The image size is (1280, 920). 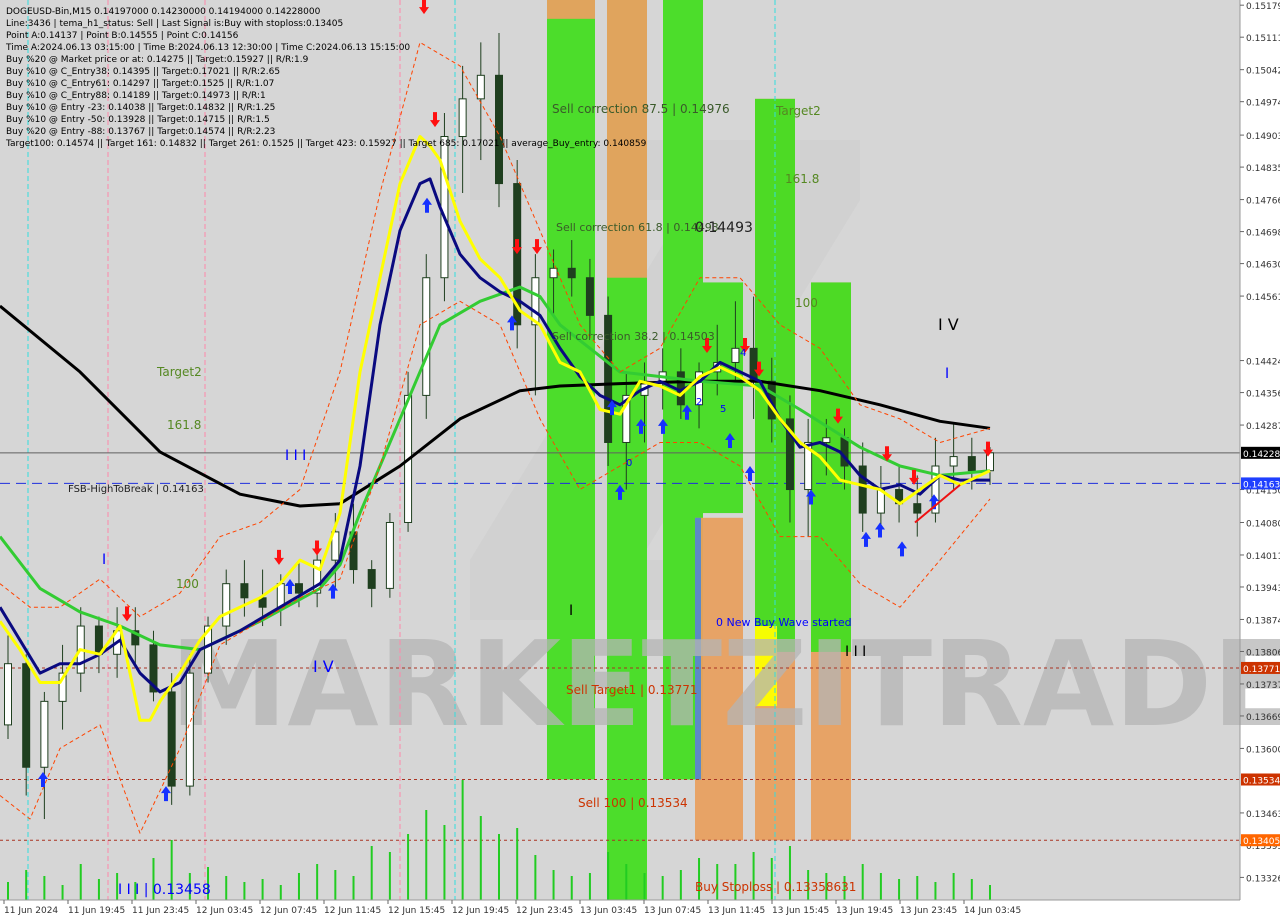 I want to click on y-tick-label: 0.14903, so click(x=1263, y=137).